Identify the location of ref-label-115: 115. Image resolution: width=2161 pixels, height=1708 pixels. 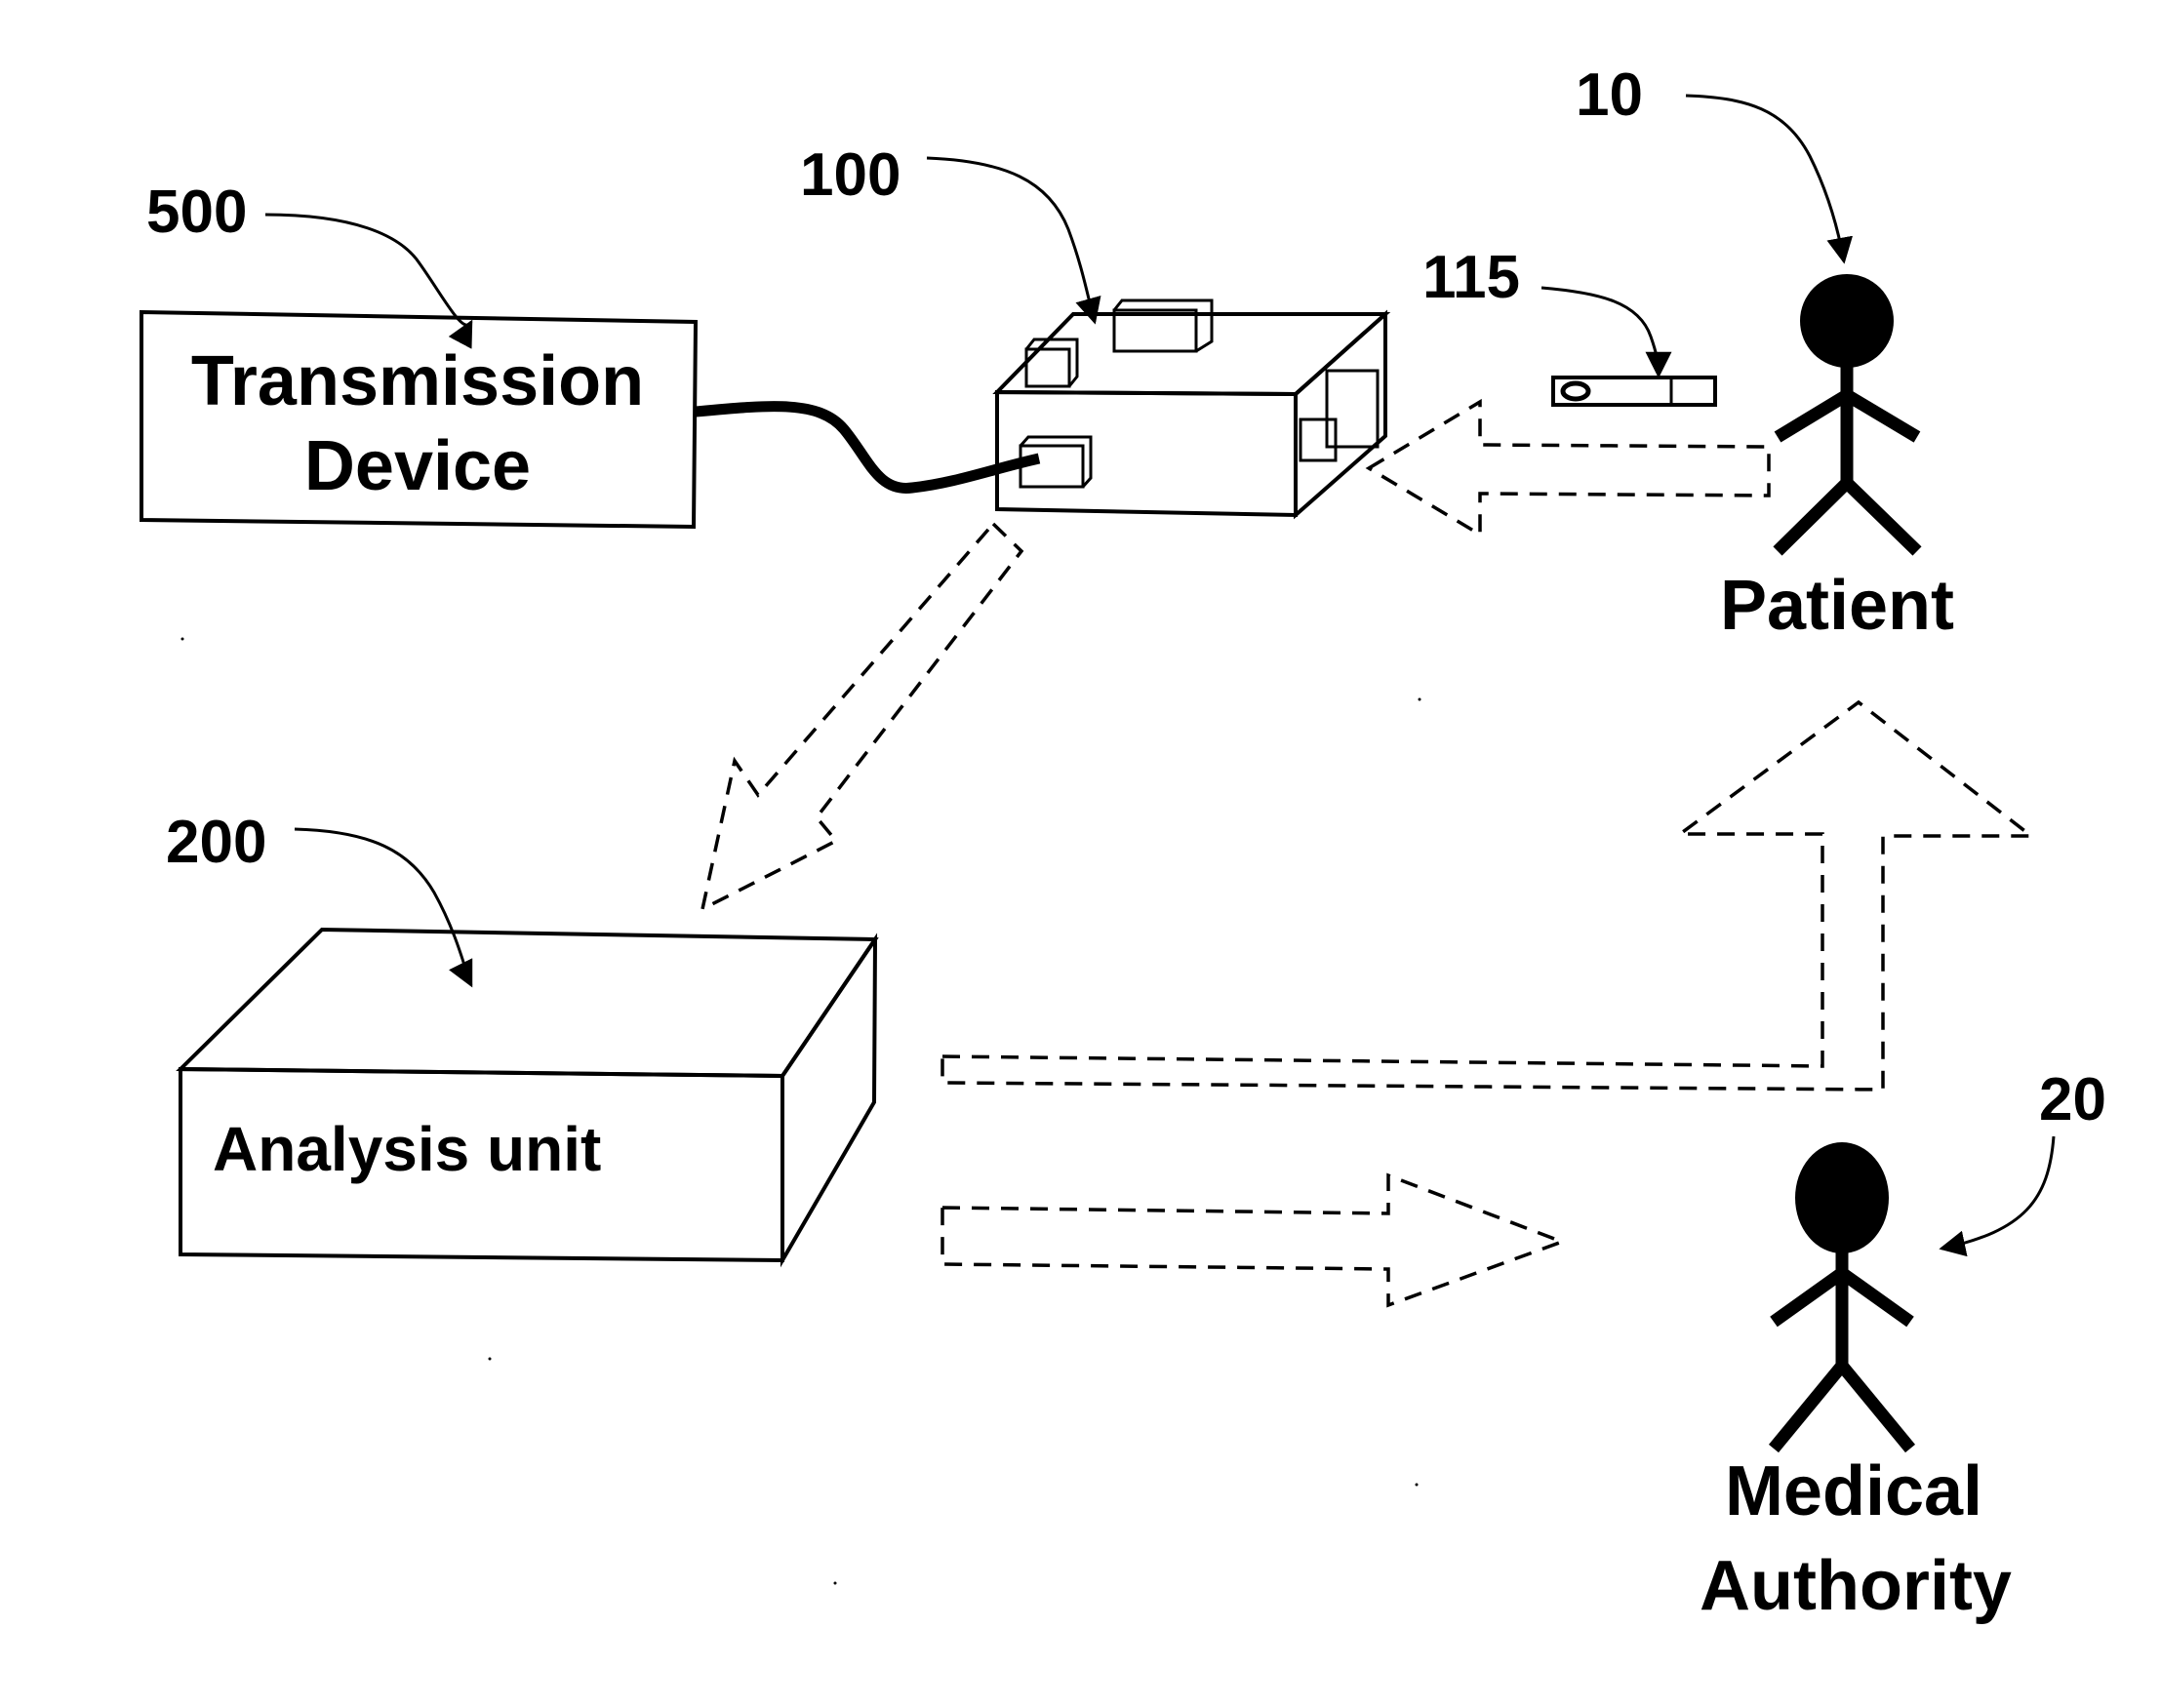
(1471, 277).